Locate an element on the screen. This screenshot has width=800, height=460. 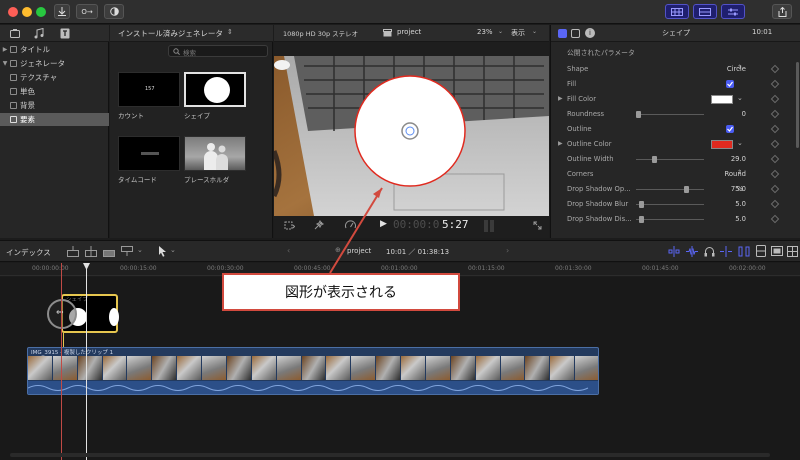
annotation-callout: 図形が表示される is located at coordinates (341, 292).